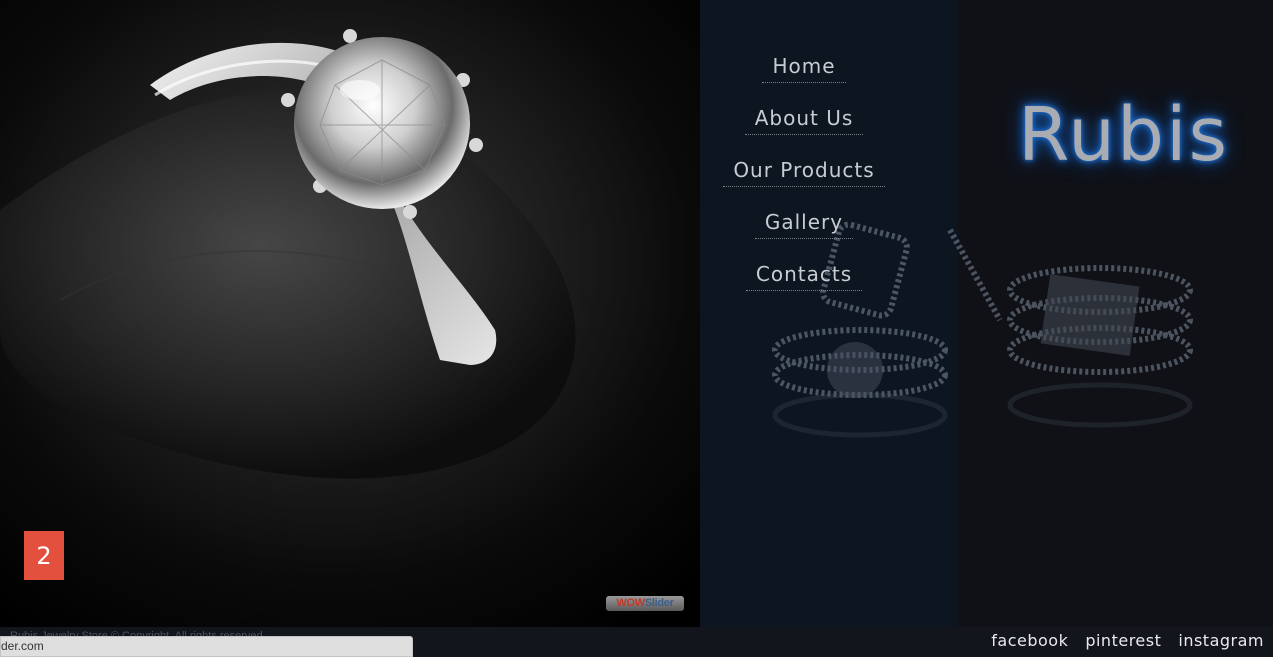 Image resolution: width=1273 pixels, height=657 pixels. What do you see at coordinates (1221, 640) in the screenshot?
I see `instagram-link: instagram` at bounding box center [1221, 640].